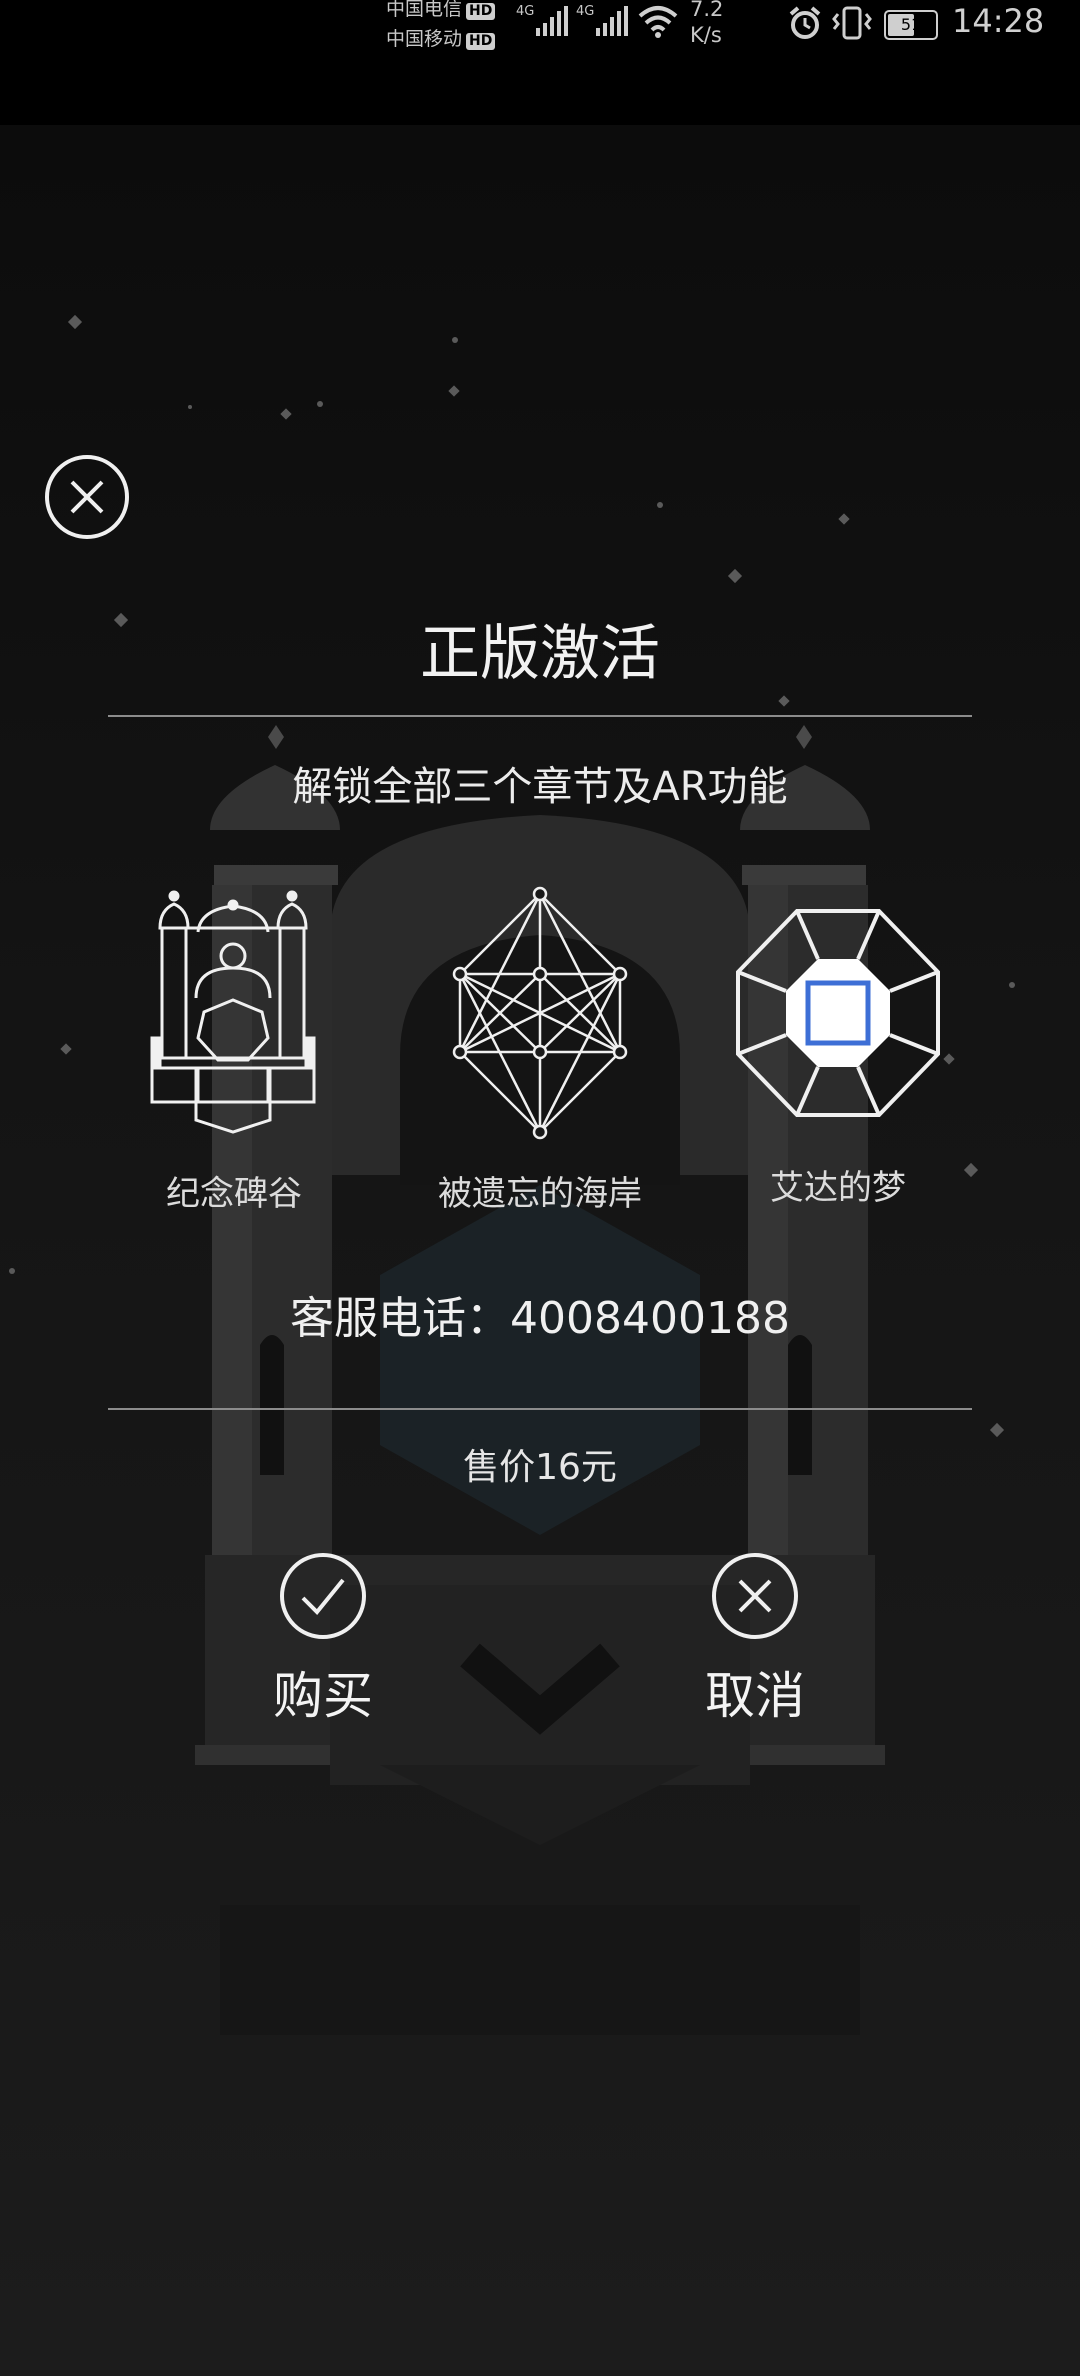  Describe the element at coordinates (323, 1596) in the screenshot. I see `check-icon` at that location.